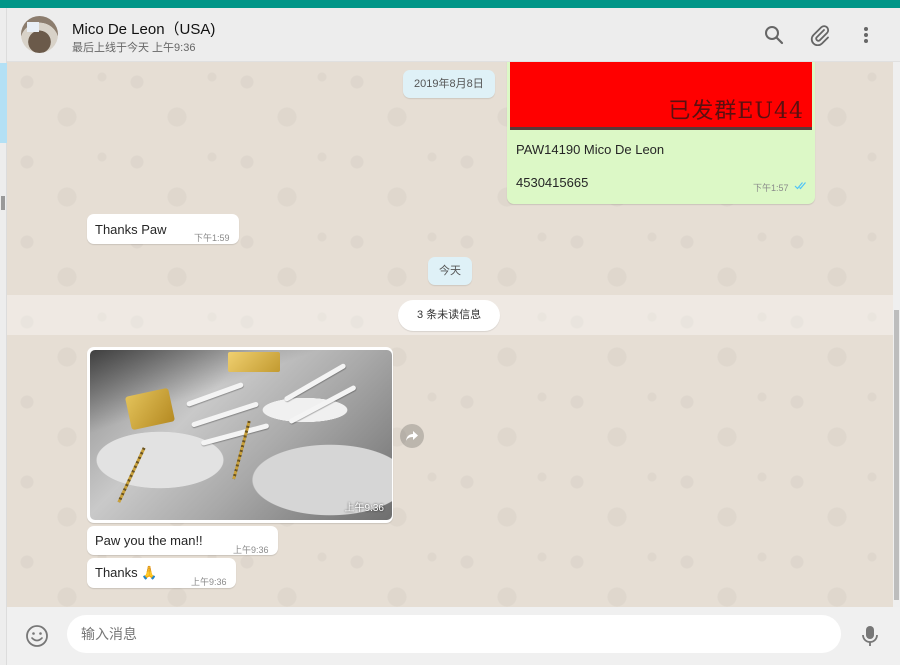 The height and width of the screenshot is (665, 900). What do you see at coordinates (134, 48) in the screenshot?
I see `last-seen-status: 最后上线于今天 上午9:36` at bounding box center [134, 48].